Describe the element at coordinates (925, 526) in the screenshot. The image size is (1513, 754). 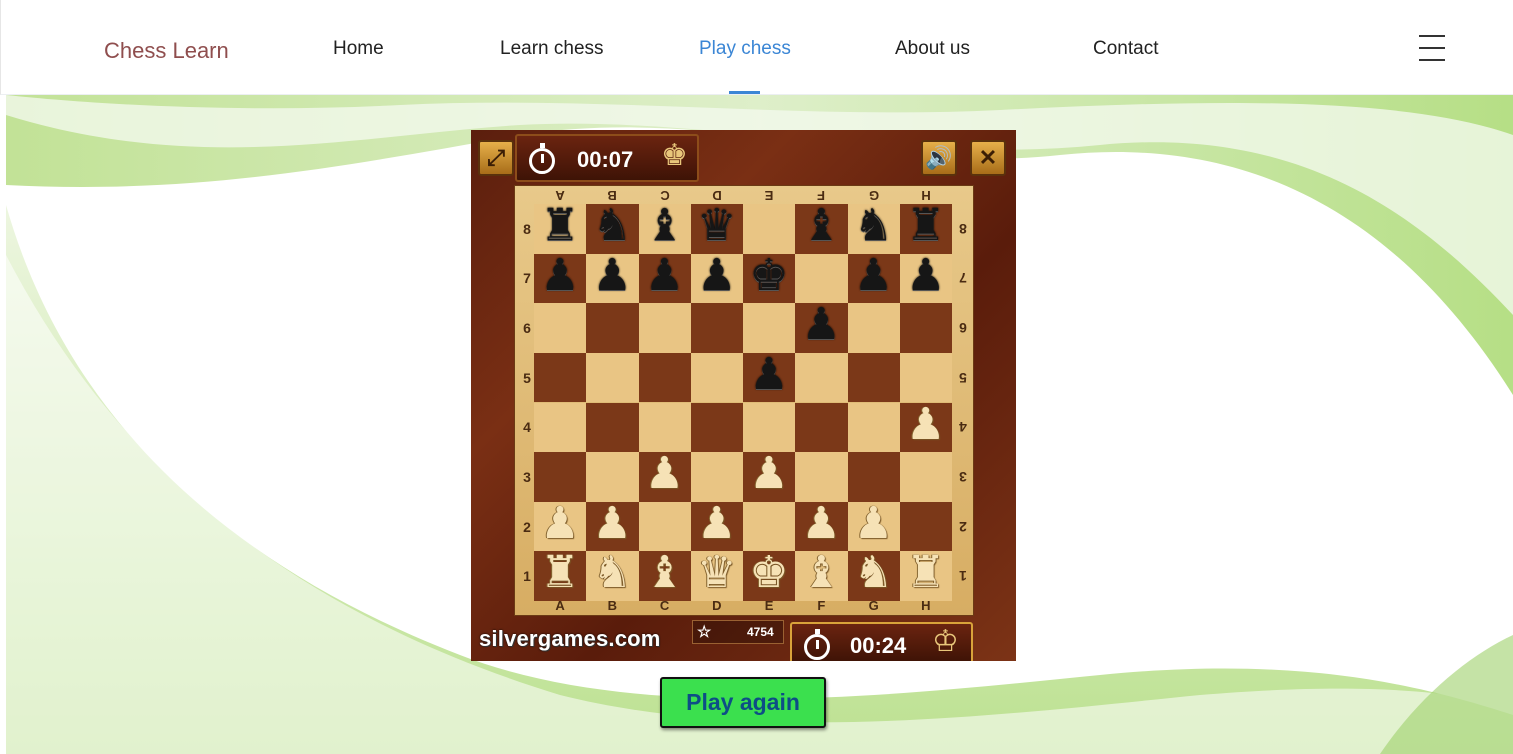
I see `square-h2` at that location.